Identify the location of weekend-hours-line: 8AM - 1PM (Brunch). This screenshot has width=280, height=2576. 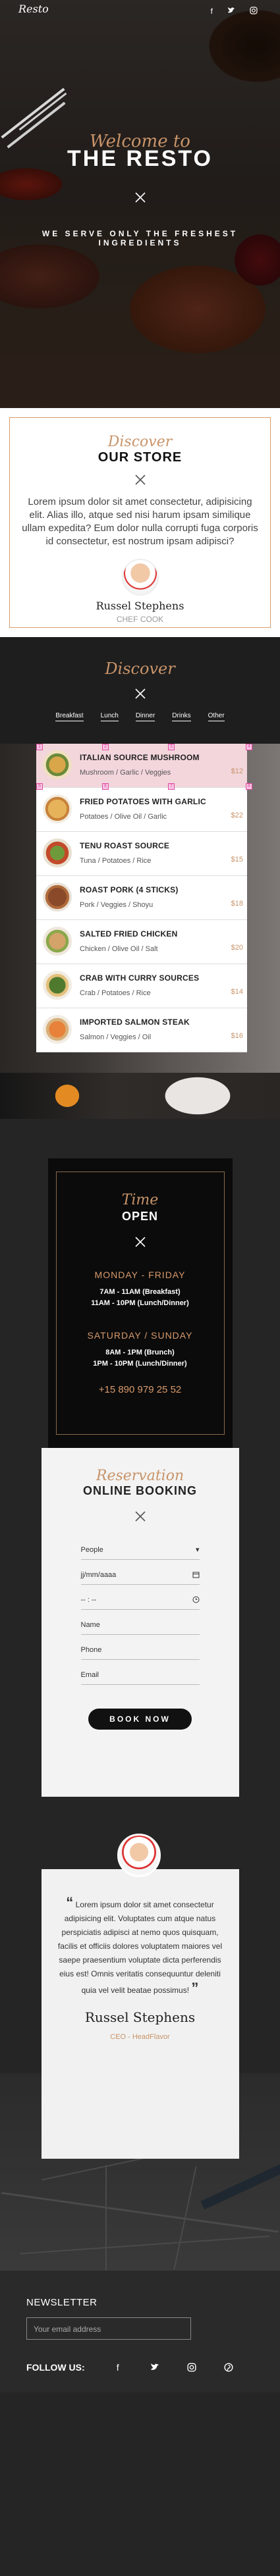
(140, 1352).